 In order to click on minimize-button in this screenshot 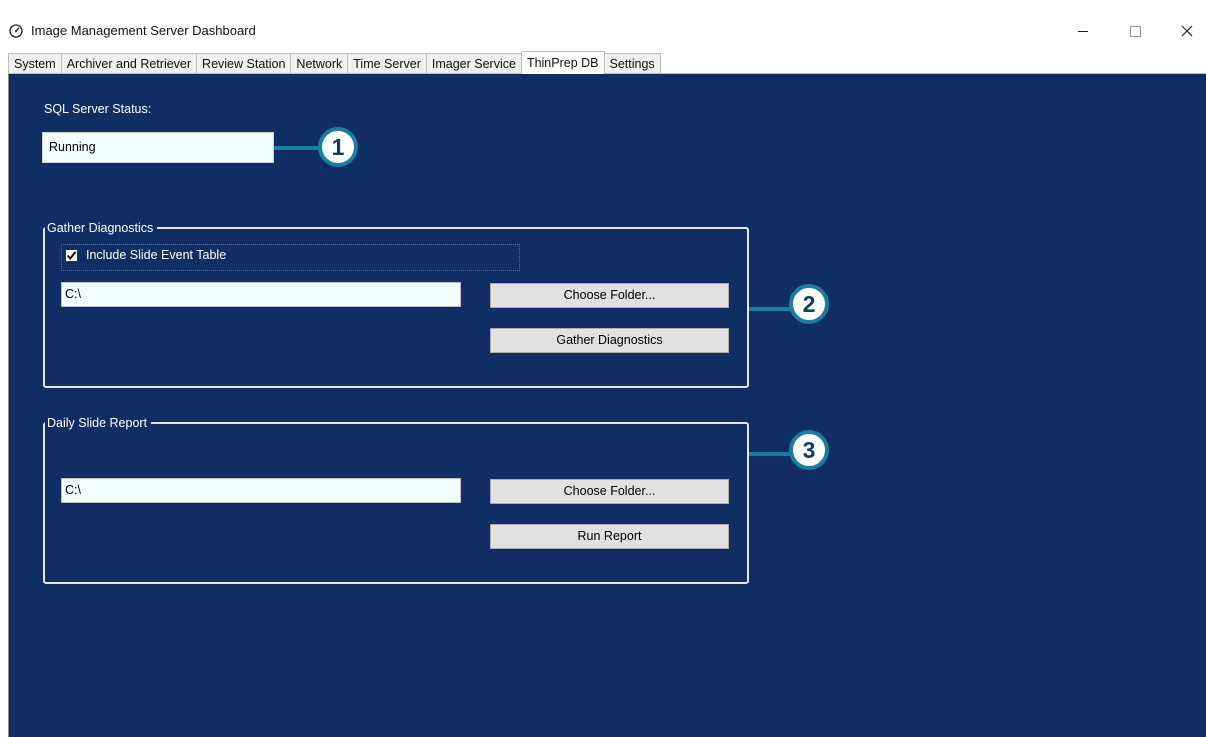, I will do `click(1083, 31)`.